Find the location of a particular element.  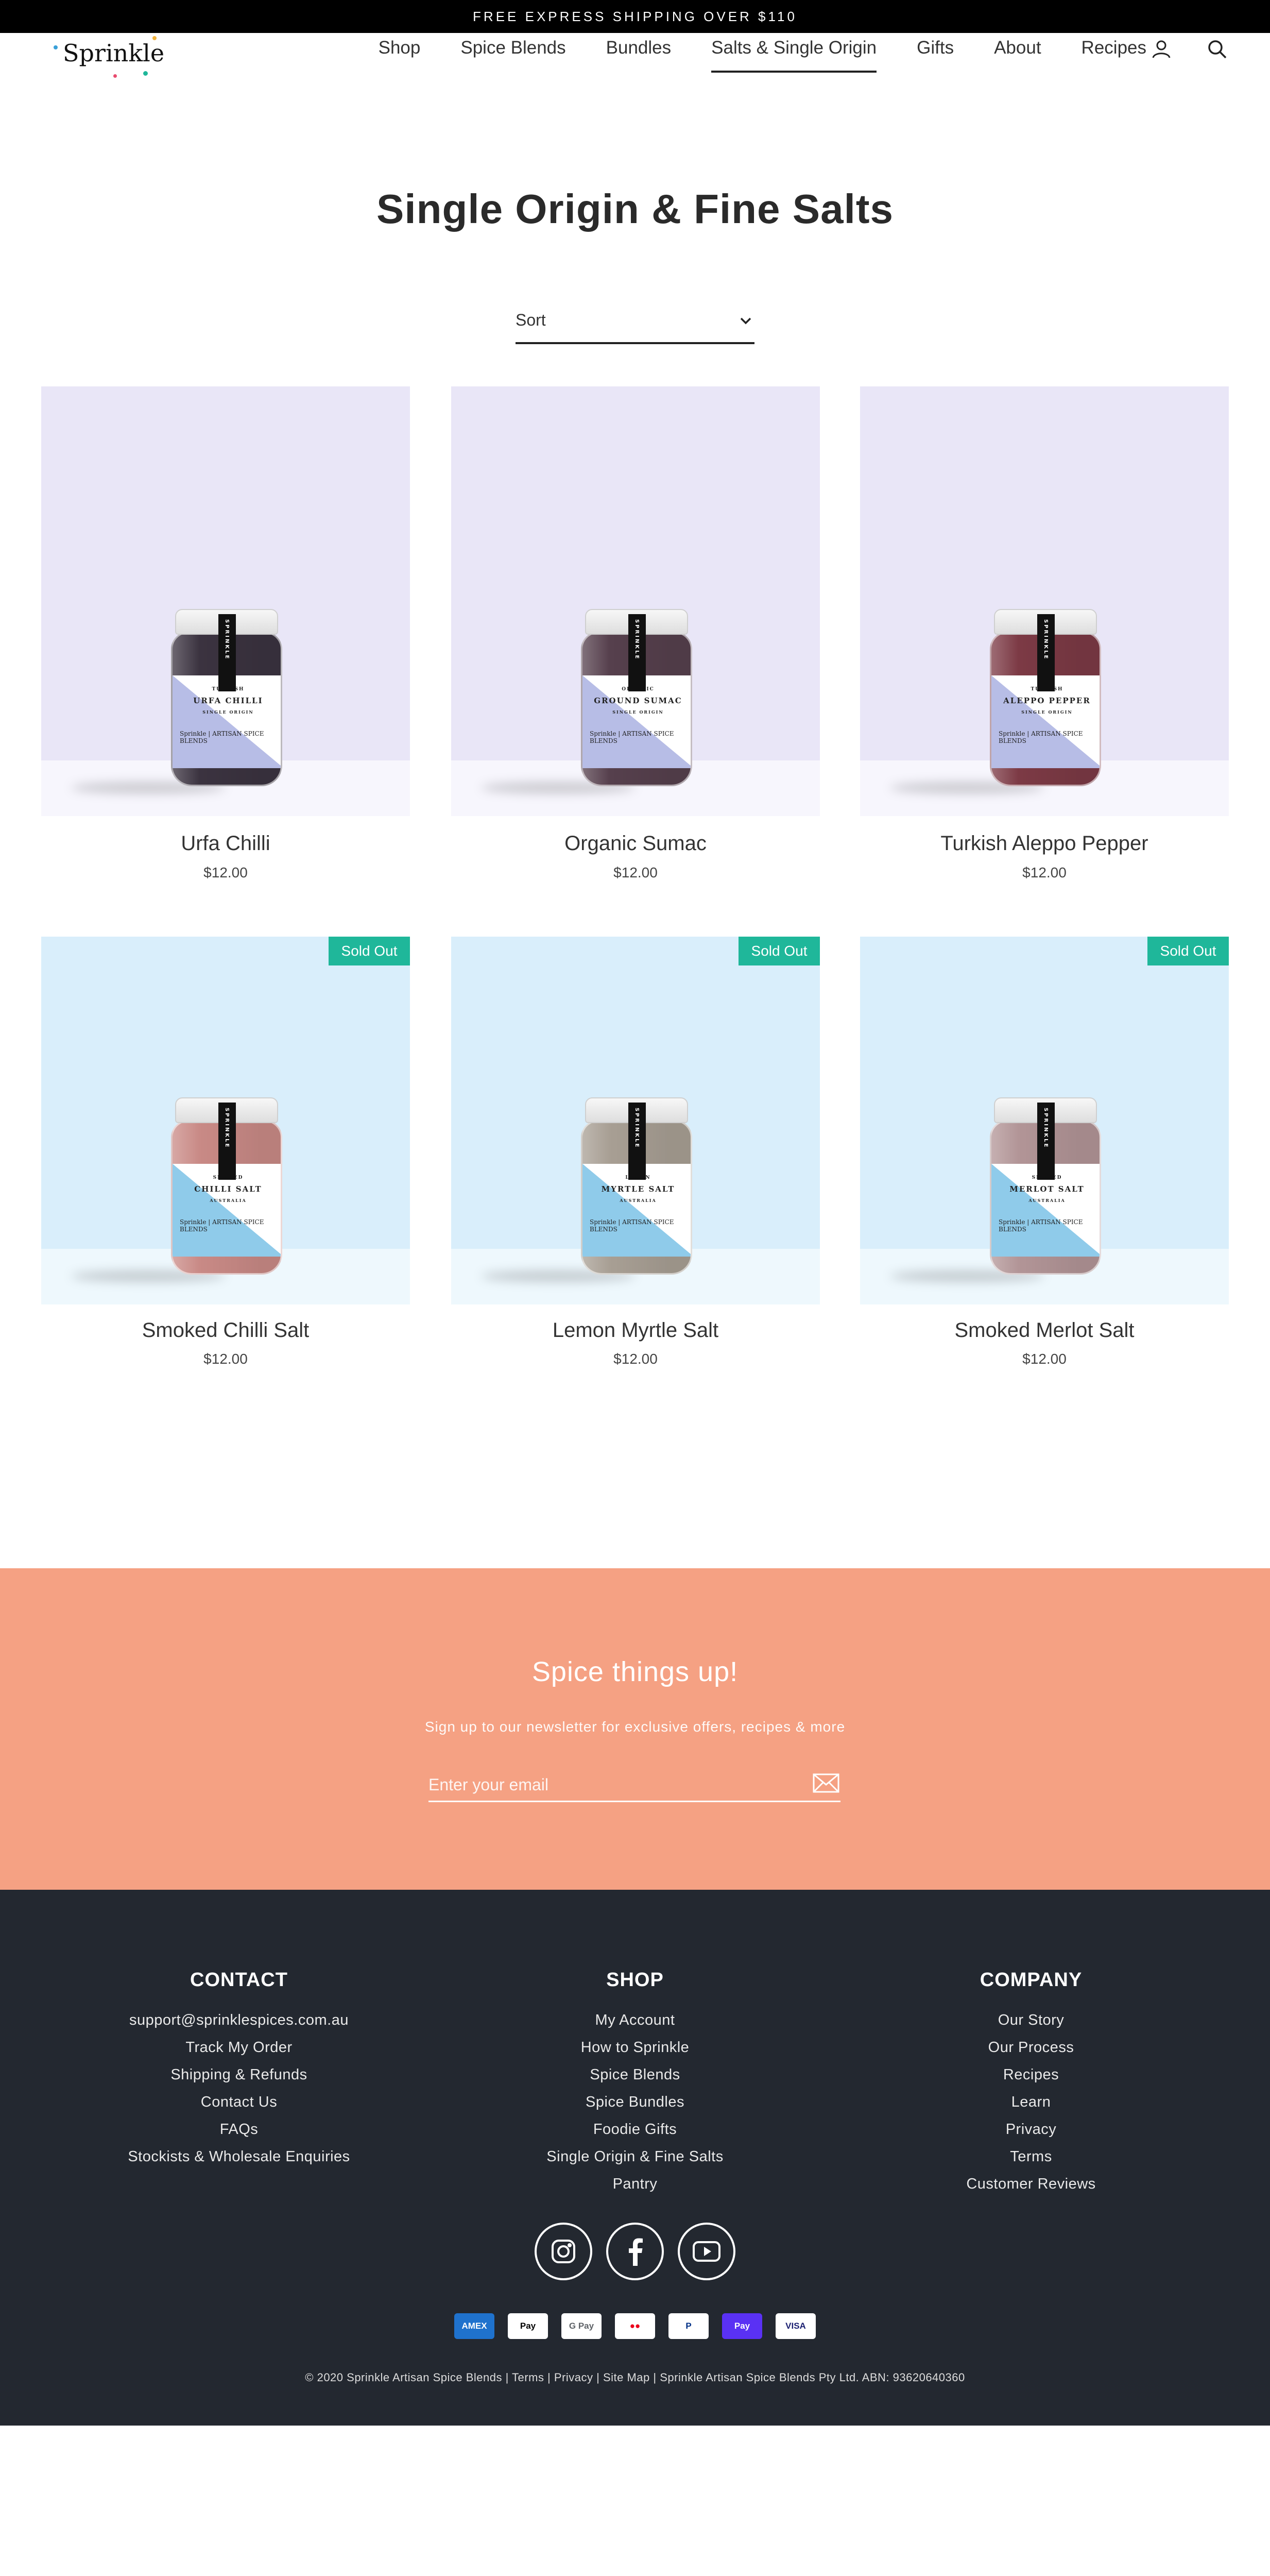

instagram-icon is located at coordinates (563, 2251).